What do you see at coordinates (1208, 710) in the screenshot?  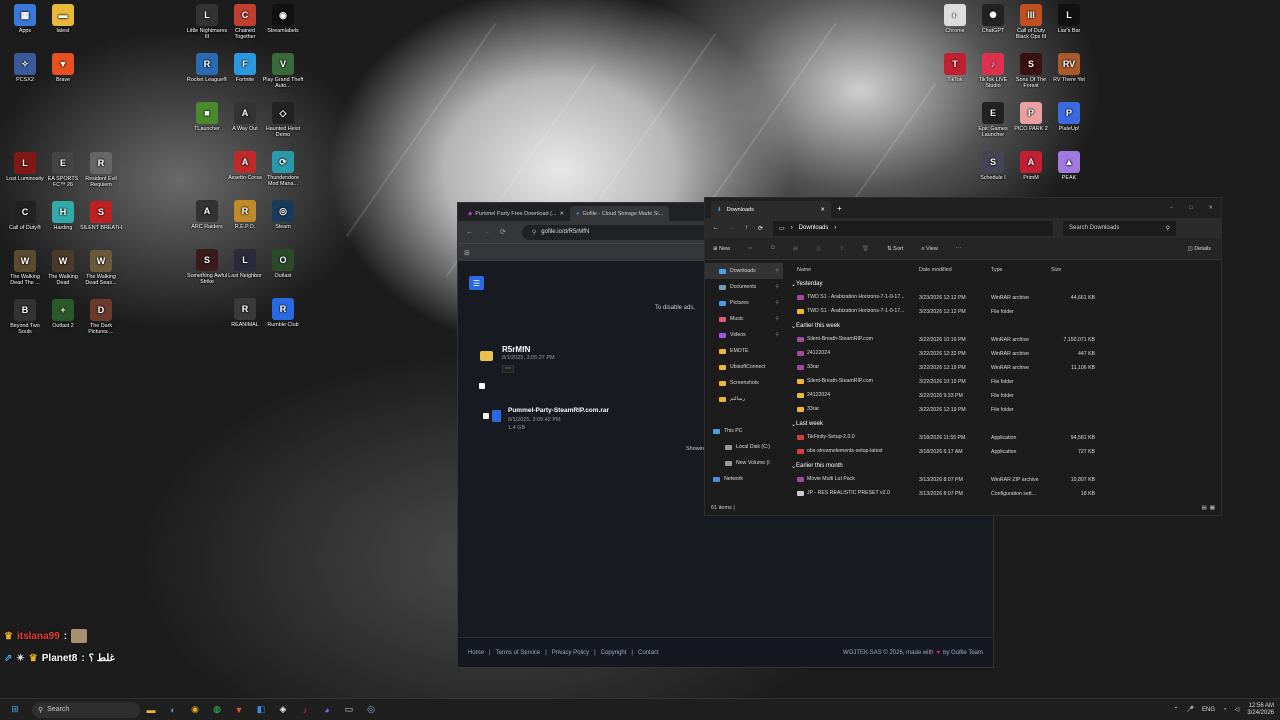 I see `language-indicator: ENG` at bounding box center [1208, 710].